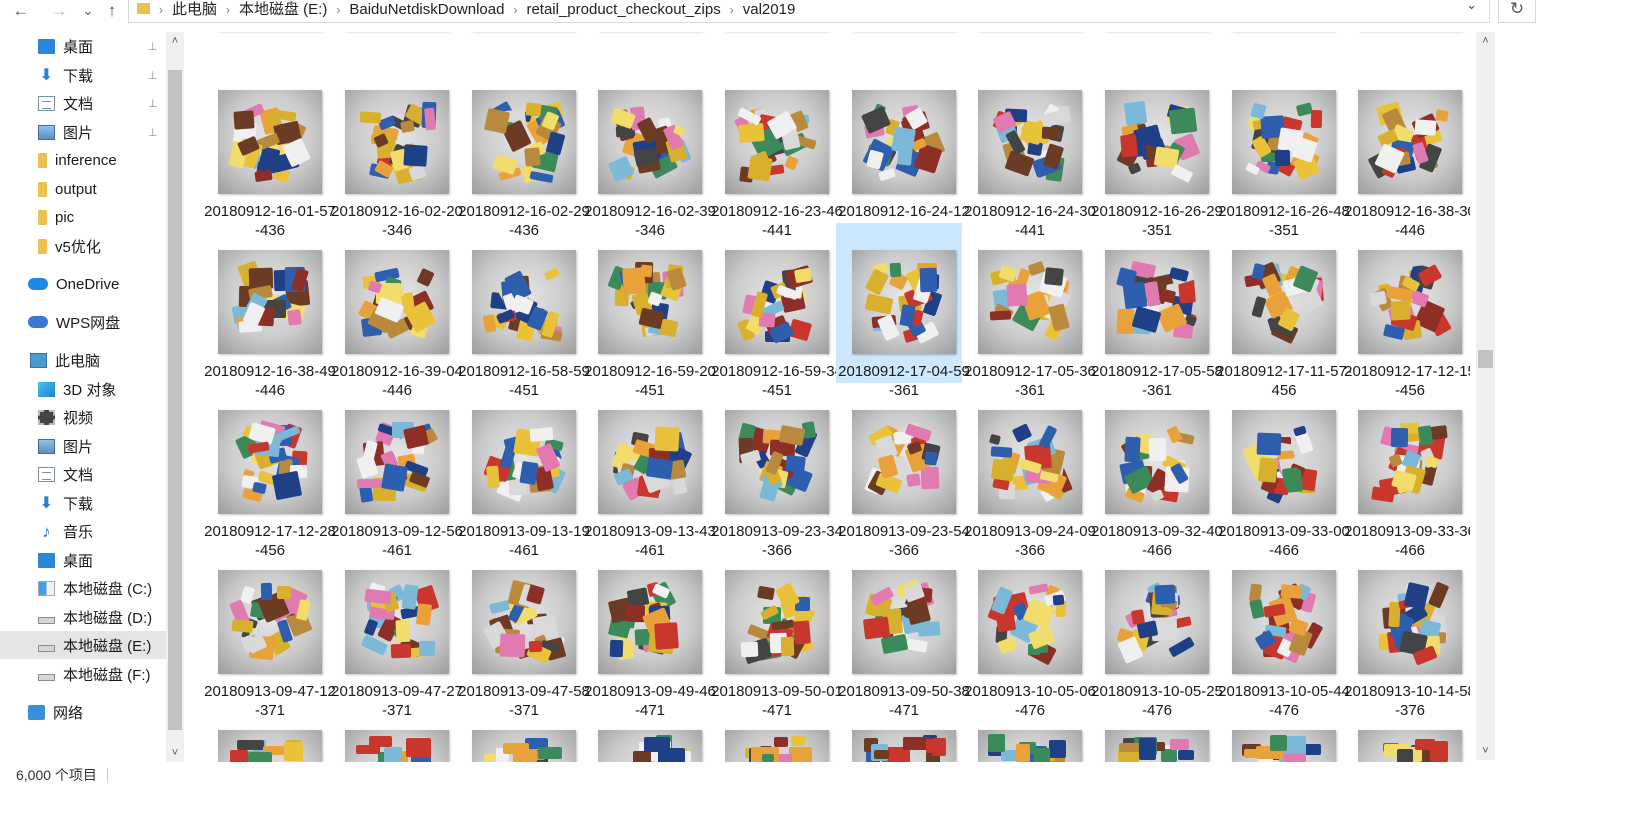 The width and height of the screenshot is (1647, 827). I want to click on sidebar-item: ⬇ 下载 ⊥, so click(83, 75).